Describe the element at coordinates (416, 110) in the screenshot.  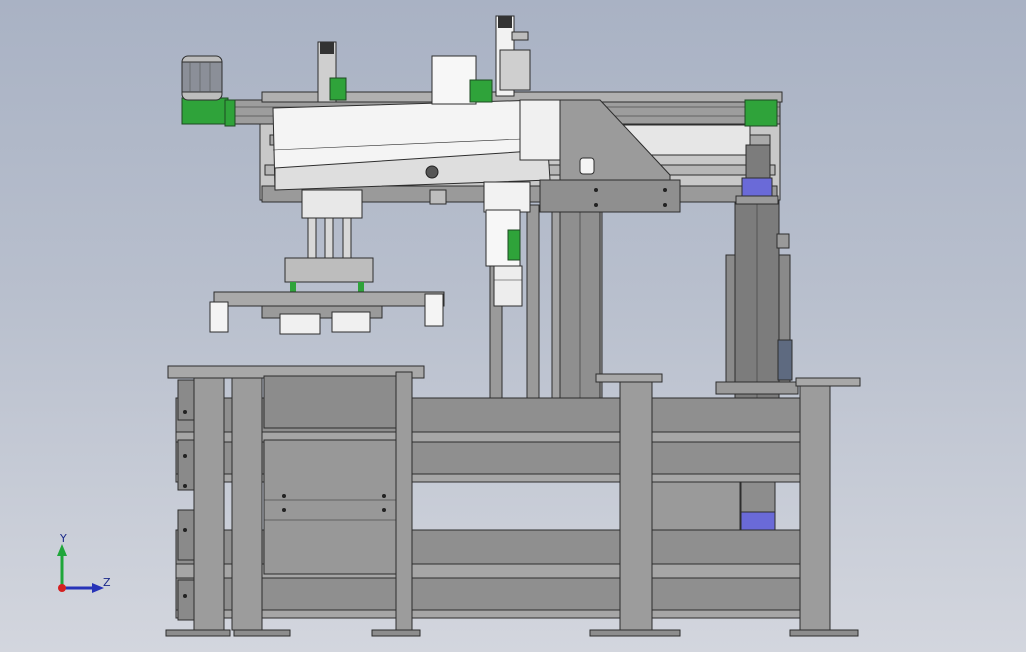
I see `carriage-housing` at that location.